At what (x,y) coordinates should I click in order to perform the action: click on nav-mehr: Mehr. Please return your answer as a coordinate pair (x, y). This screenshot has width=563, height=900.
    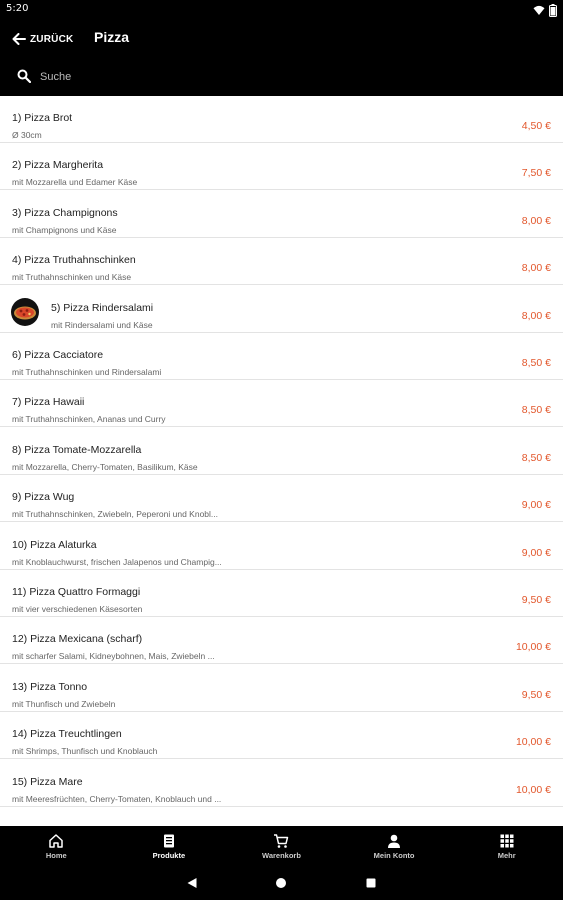
    Looking at the image, I should click on (506, 846).